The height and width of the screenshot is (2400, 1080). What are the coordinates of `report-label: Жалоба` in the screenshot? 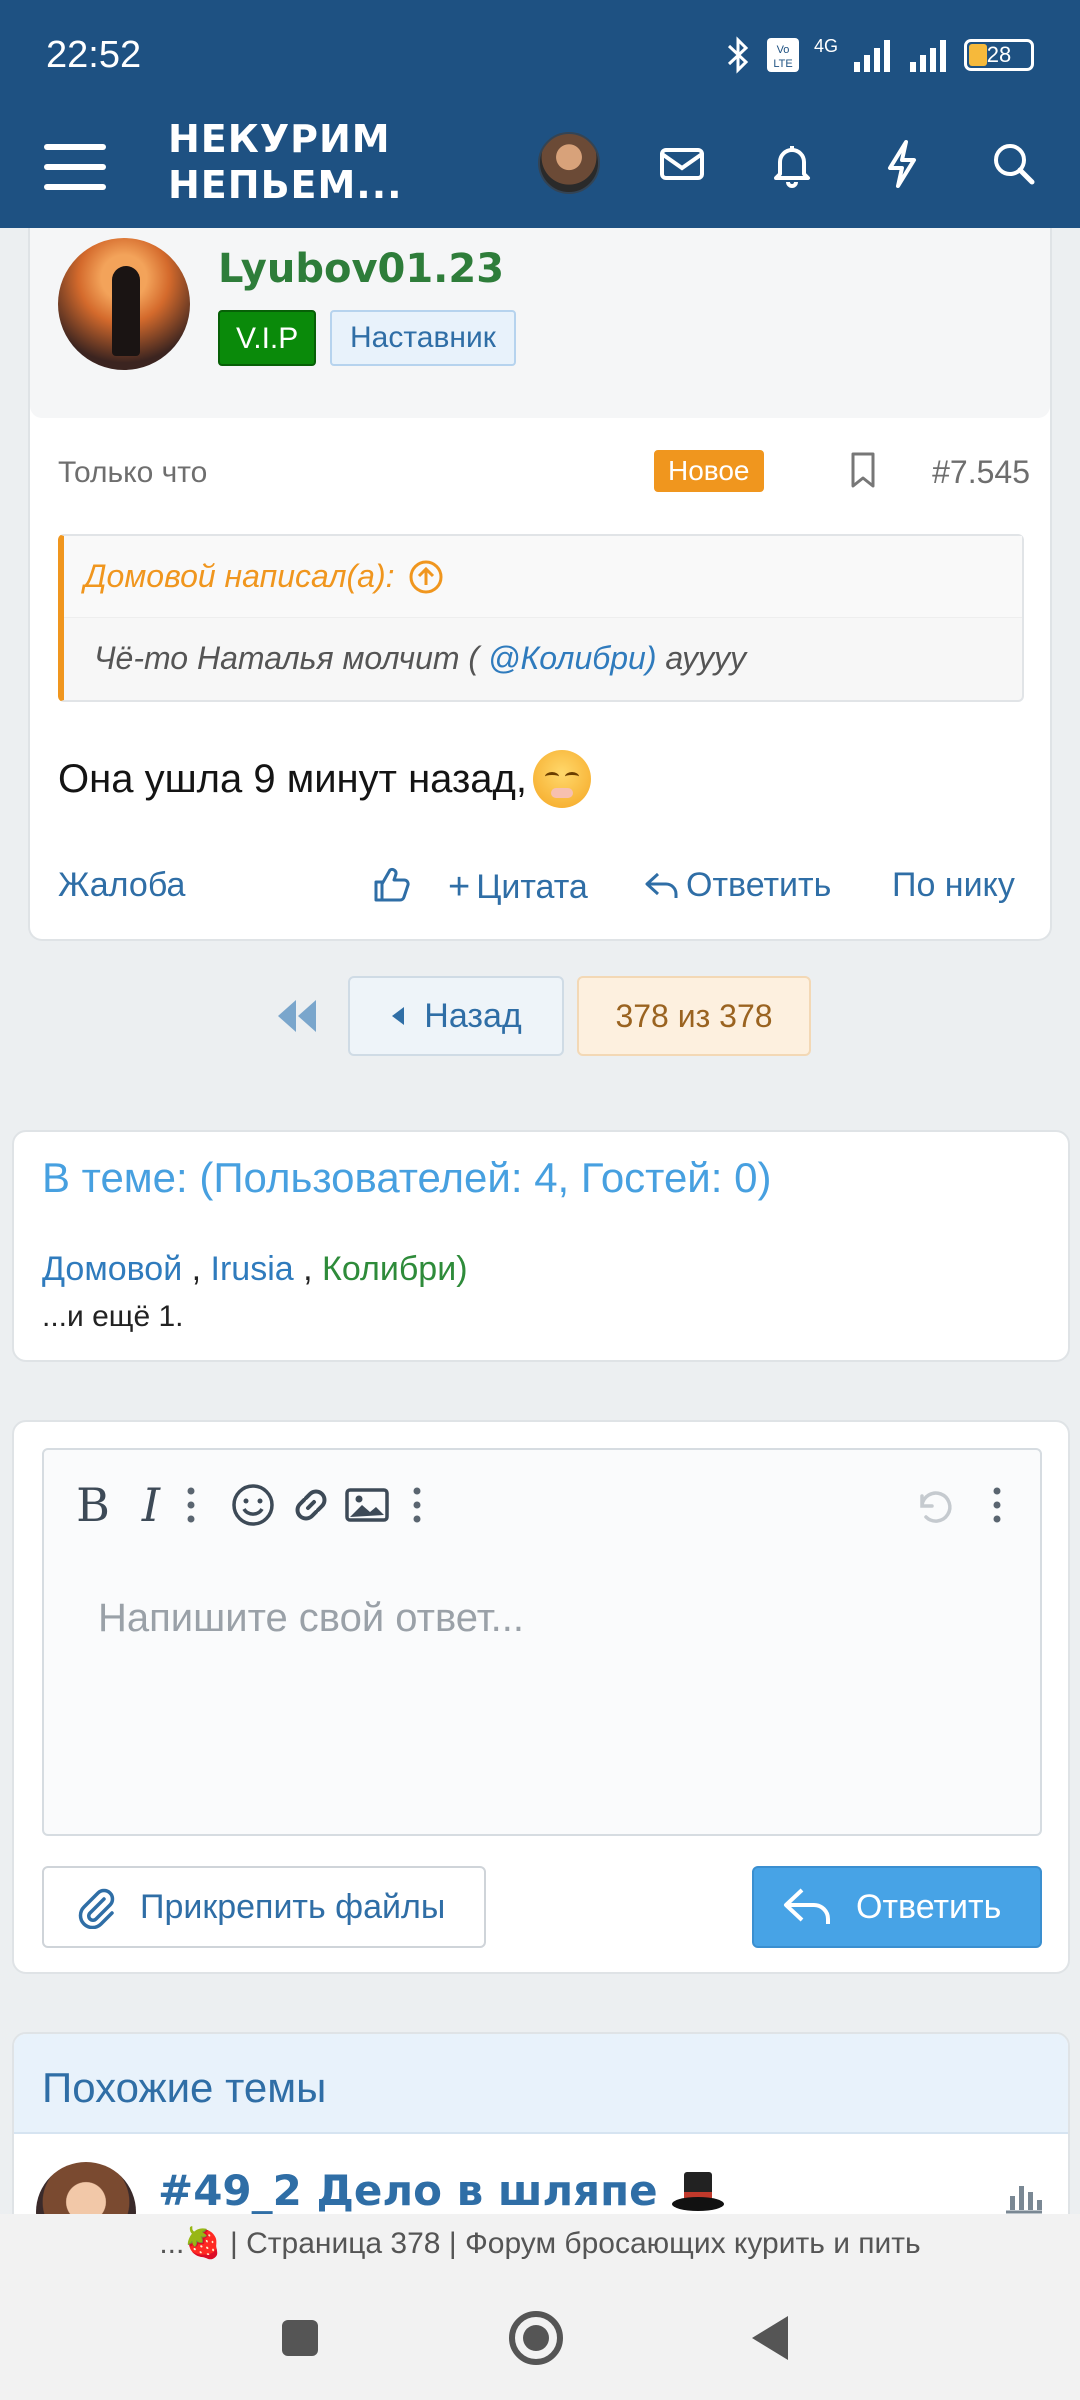 It's located at (122, 885).